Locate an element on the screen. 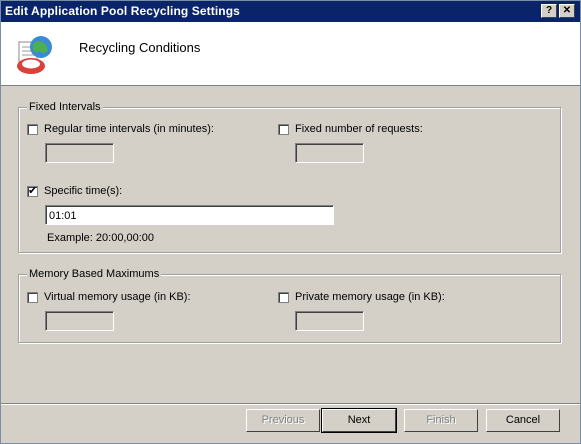 Image resolution: width=581 pixels, height=444 pixels. finish-button: Finish is located at coordinates (441, 420).